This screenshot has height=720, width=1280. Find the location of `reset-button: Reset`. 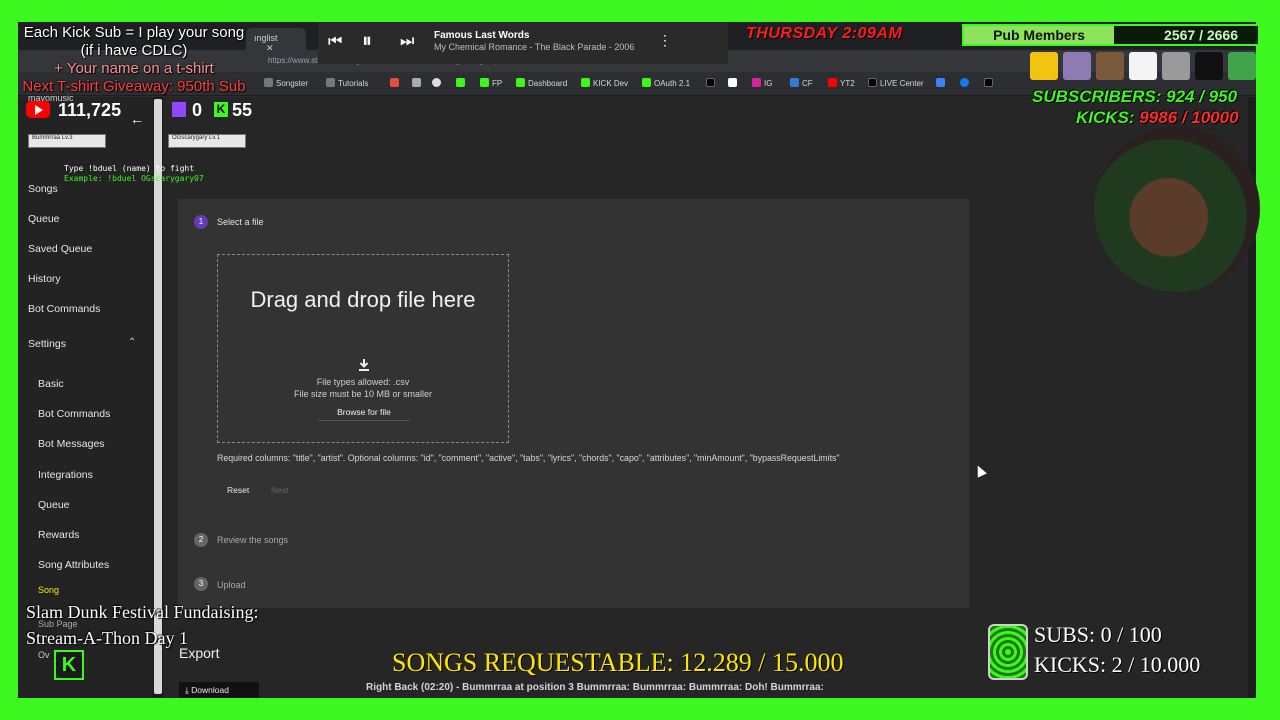

reset-button: Reset is located at coordinates (238, 490).